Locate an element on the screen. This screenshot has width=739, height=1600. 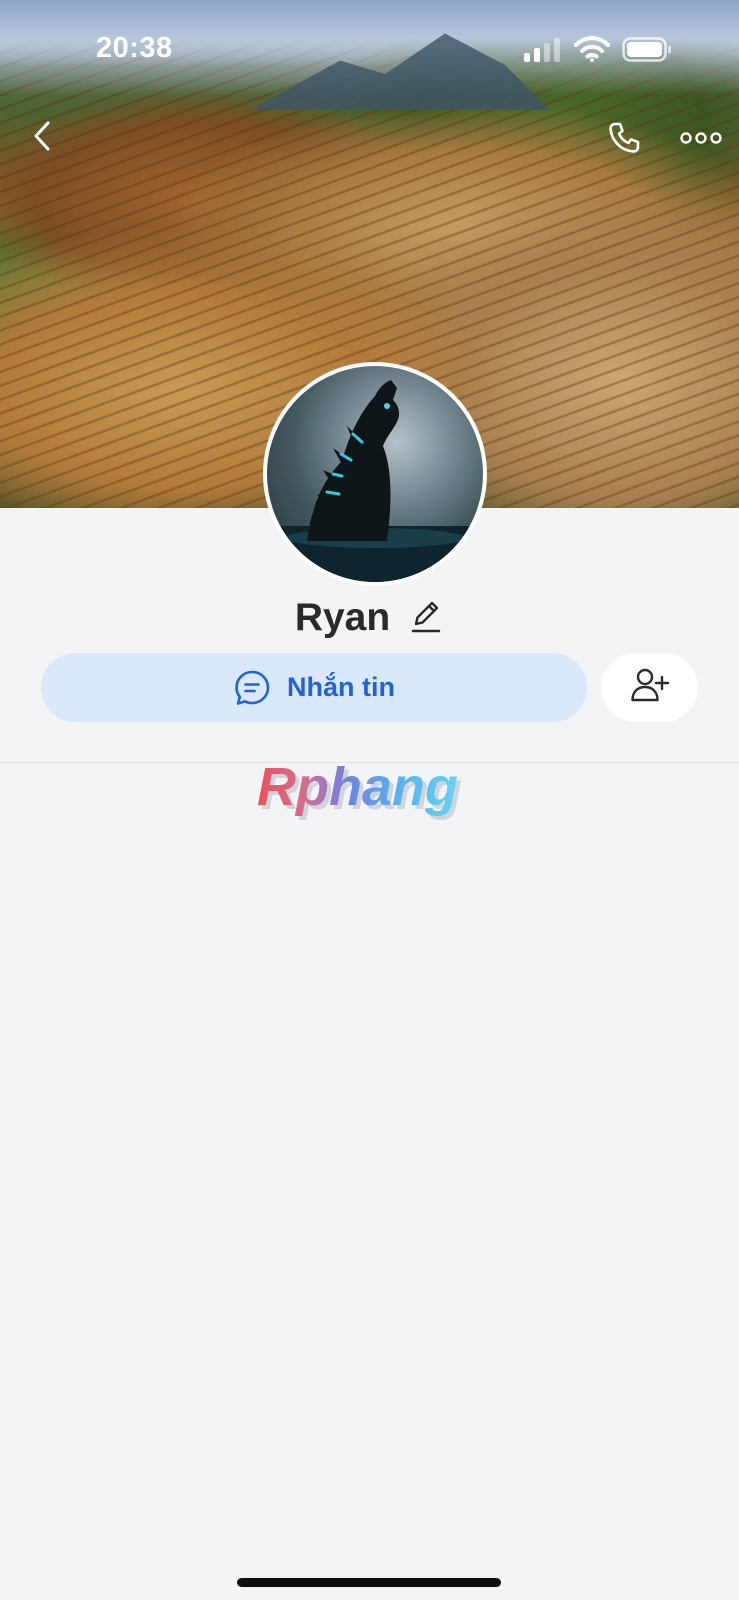
message-button: Nhắn tin is located at coordinates (314, 687).